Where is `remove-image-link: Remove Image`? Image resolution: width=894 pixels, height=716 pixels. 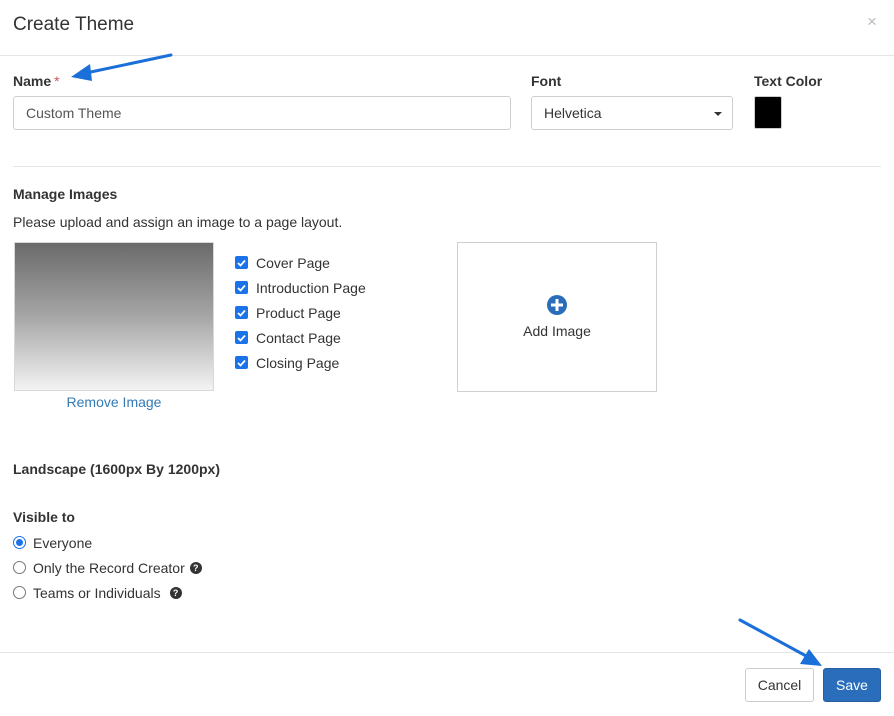 remove-image-link: Remove Image is located at coordinates (114, 402).